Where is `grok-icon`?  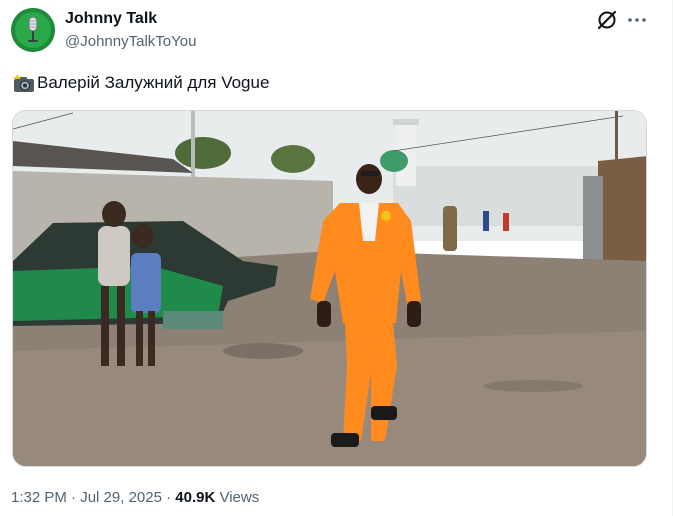 grok-icon is located at coordinates (607, 20).